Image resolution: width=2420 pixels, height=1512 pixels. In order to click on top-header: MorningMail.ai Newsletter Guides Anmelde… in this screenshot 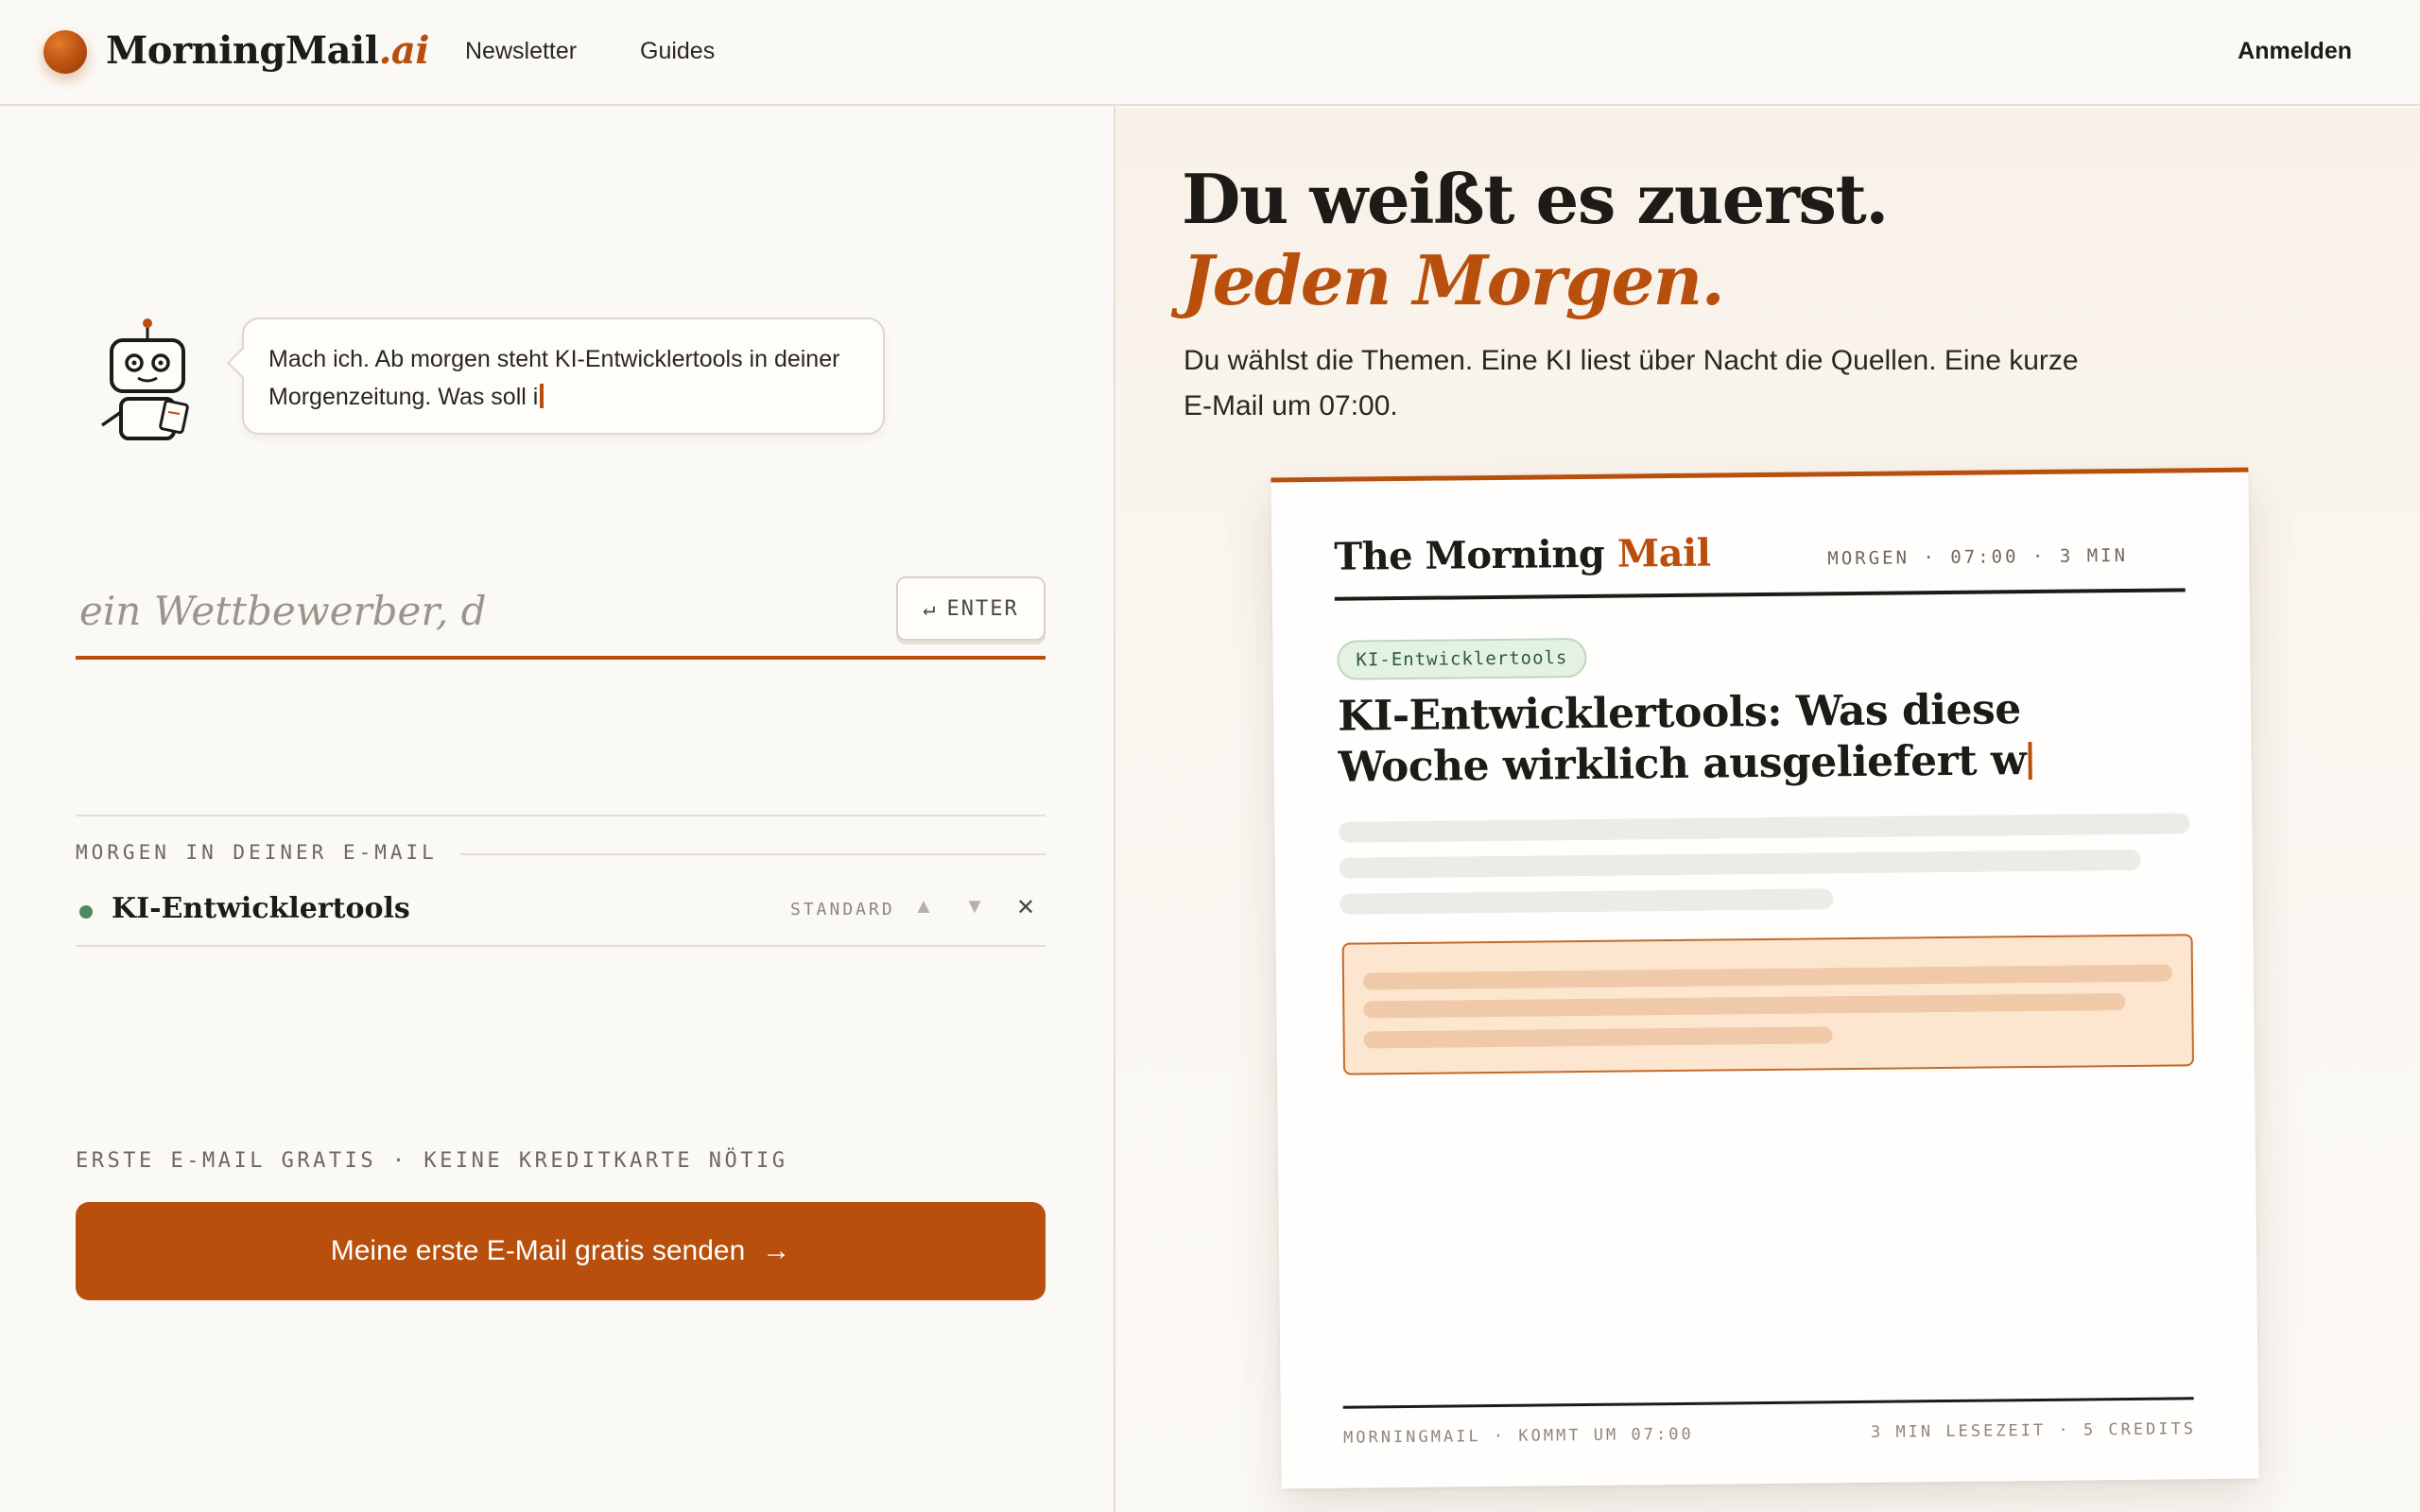, I will do `click(1210, 53)`.